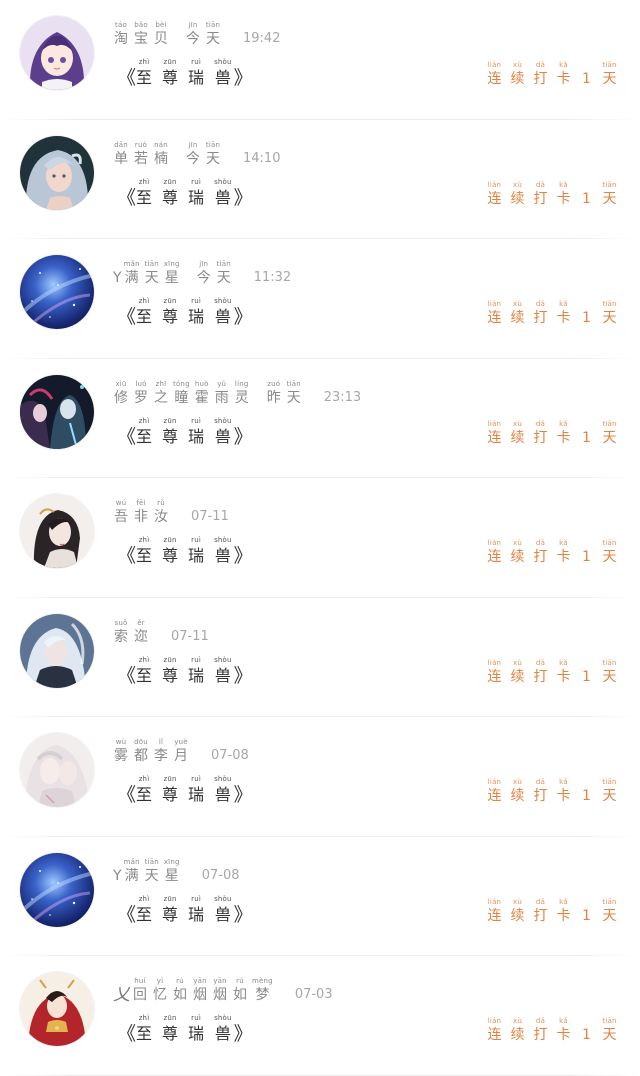 This screenshot has height=1076, width=640. I want to click on message-time: 07-03, so click(313, 994).